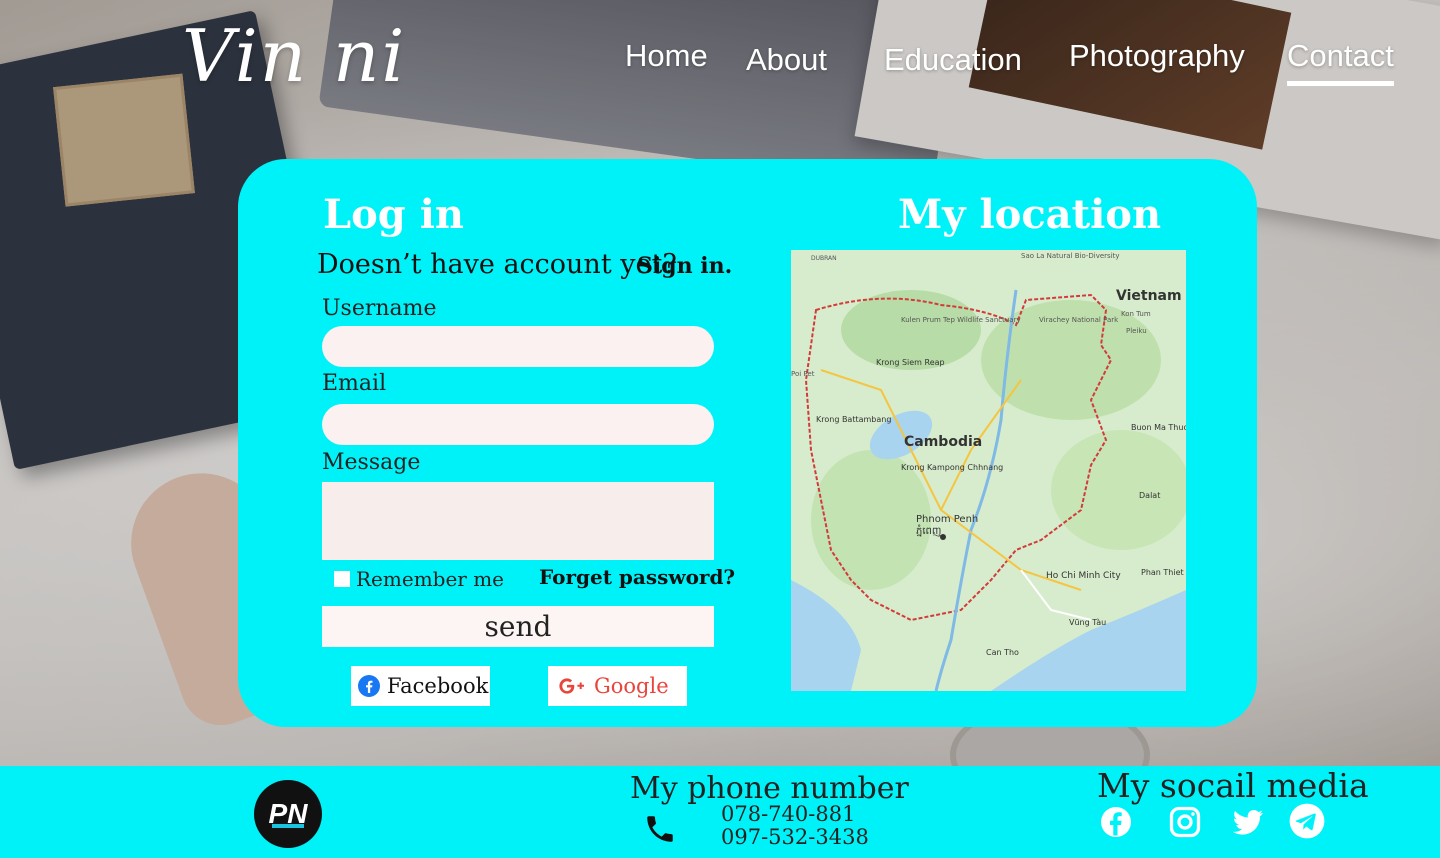  What do you see at coordinates (947, 519) in the screenshot?
I see `map-label-capital: Phnom Penh` at bounding box center [947, 519].